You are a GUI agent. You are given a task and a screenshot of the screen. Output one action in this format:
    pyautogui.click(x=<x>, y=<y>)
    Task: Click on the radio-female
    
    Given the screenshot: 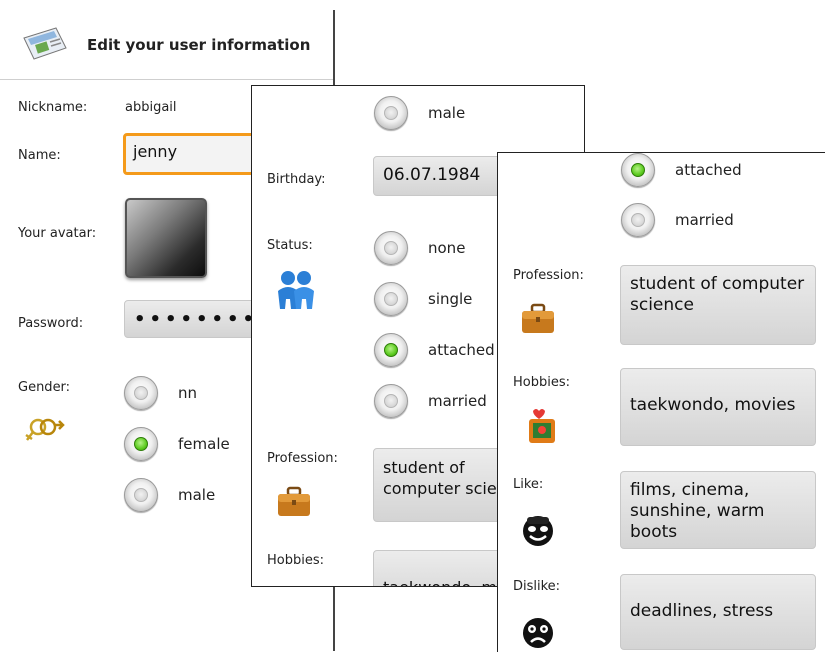 What is the action you would take?
    pyautogui.click(x=141, y=444)
    